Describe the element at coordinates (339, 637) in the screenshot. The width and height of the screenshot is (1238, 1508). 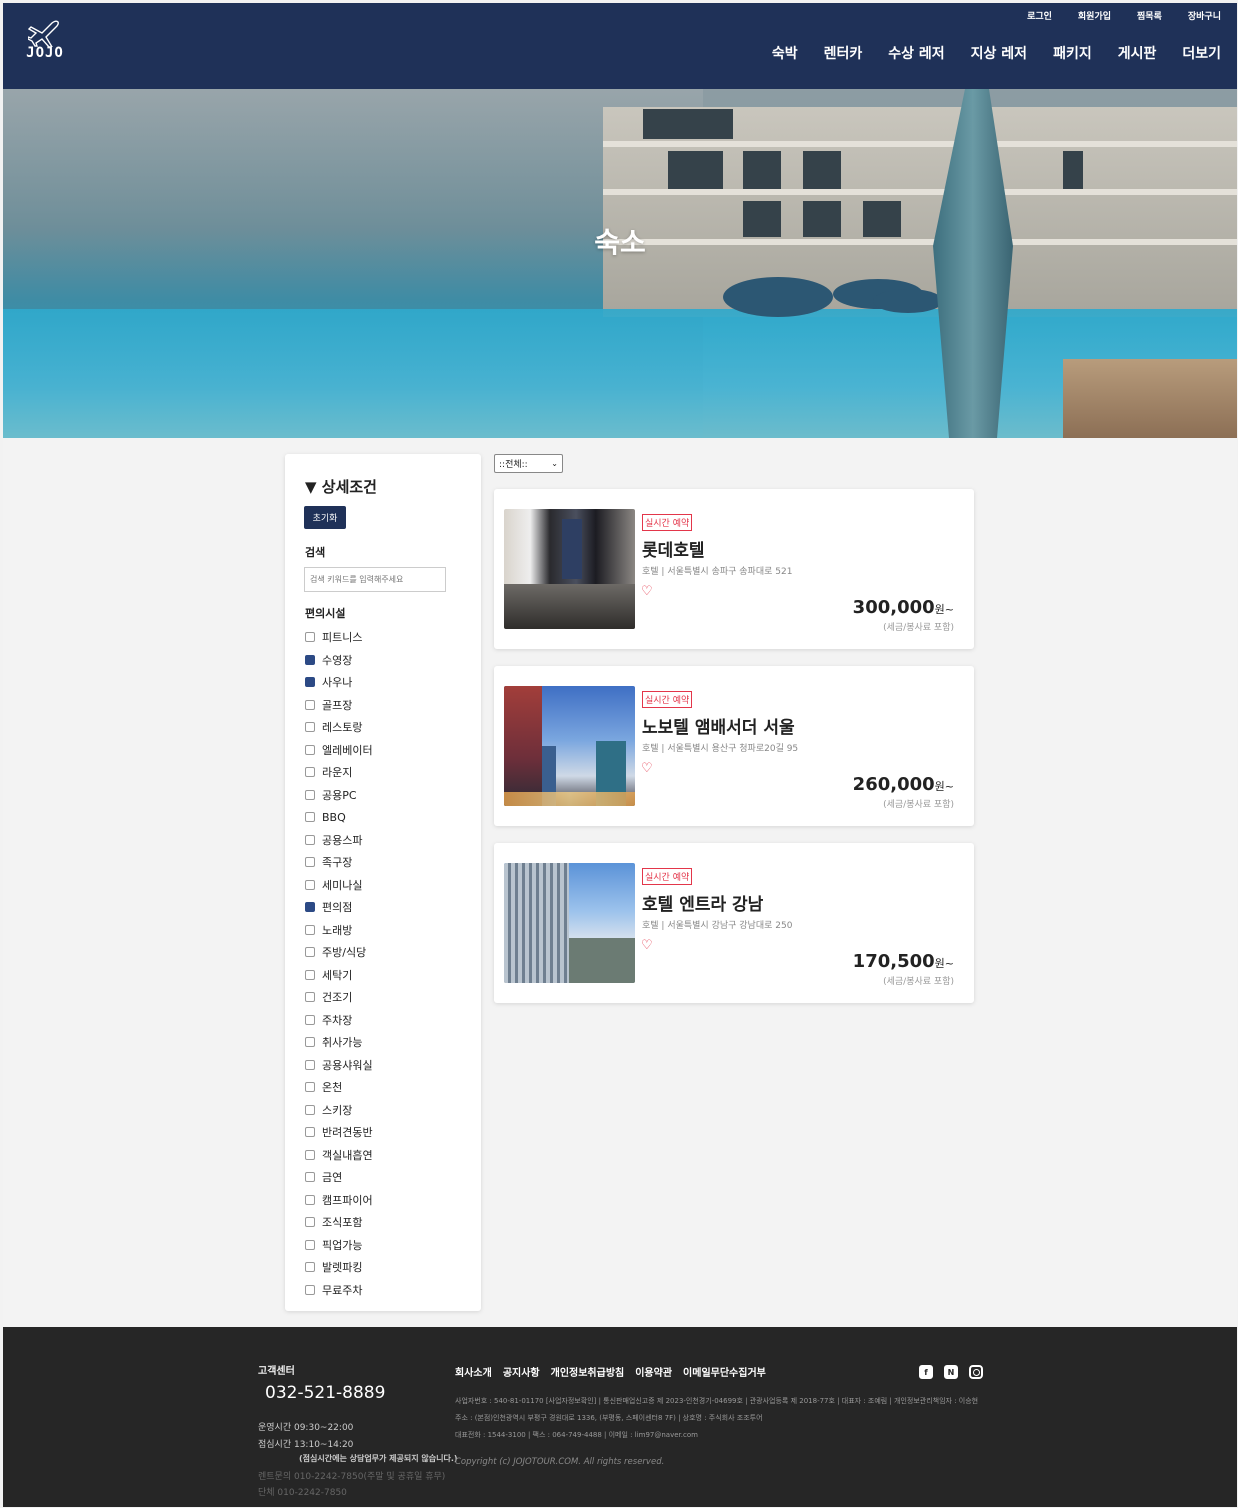
I see `facility-option: 피트니스` at that location.